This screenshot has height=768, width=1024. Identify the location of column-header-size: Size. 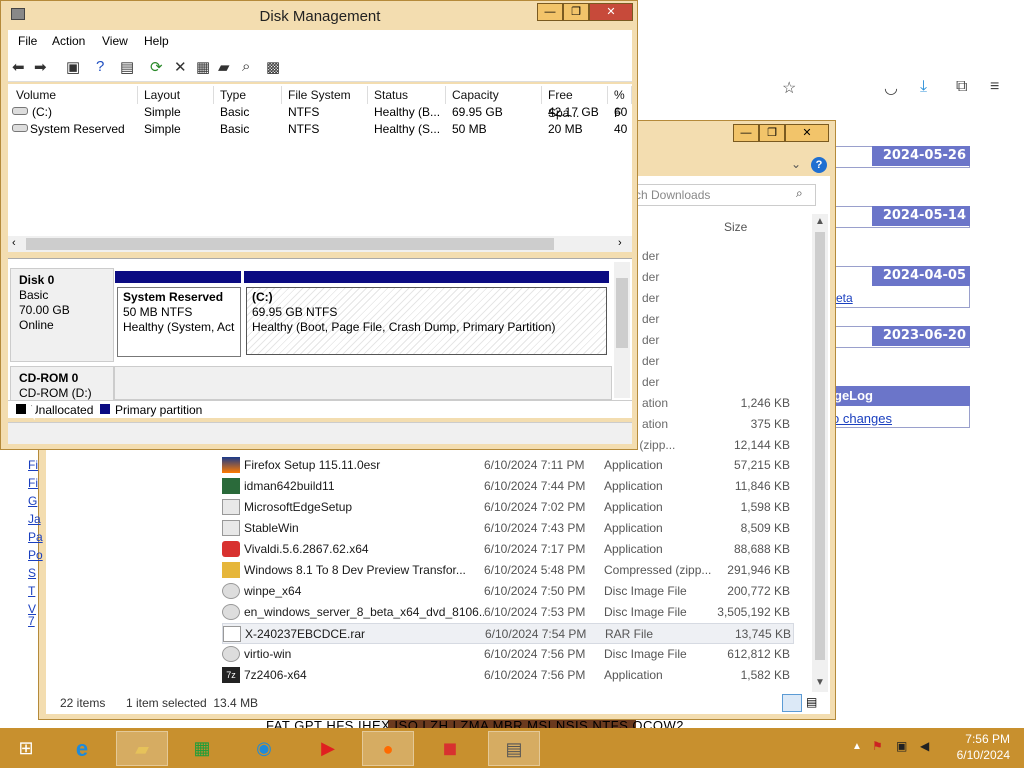
(735, 227).